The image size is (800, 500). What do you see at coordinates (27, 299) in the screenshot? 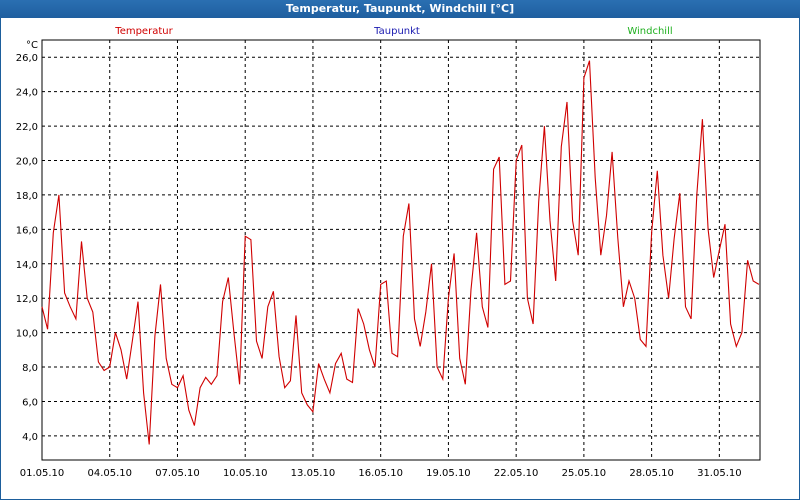
I see `y-tick-label: 12,0` at bounding box center [27, 299].